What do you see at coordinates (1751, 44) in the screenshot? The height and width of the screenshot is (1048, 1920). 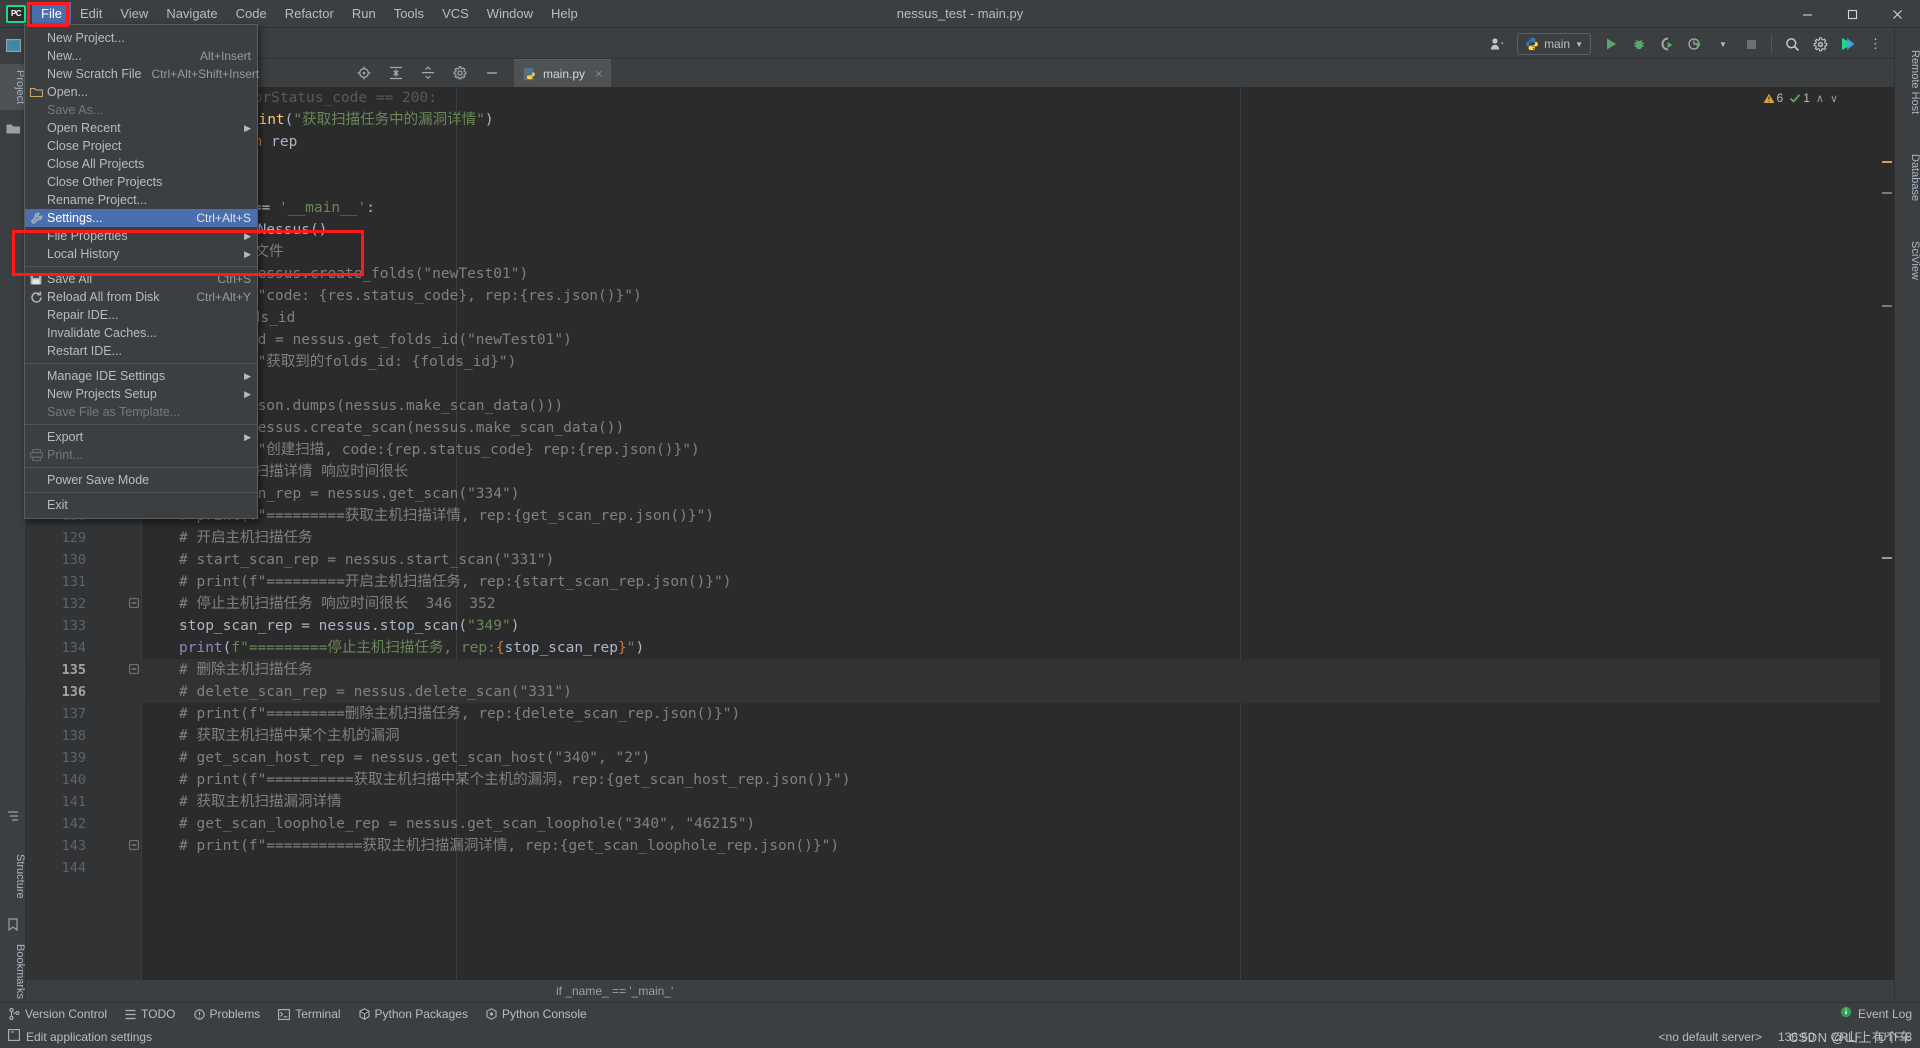 I see `stop-button` at bounding box center [1751, 44].